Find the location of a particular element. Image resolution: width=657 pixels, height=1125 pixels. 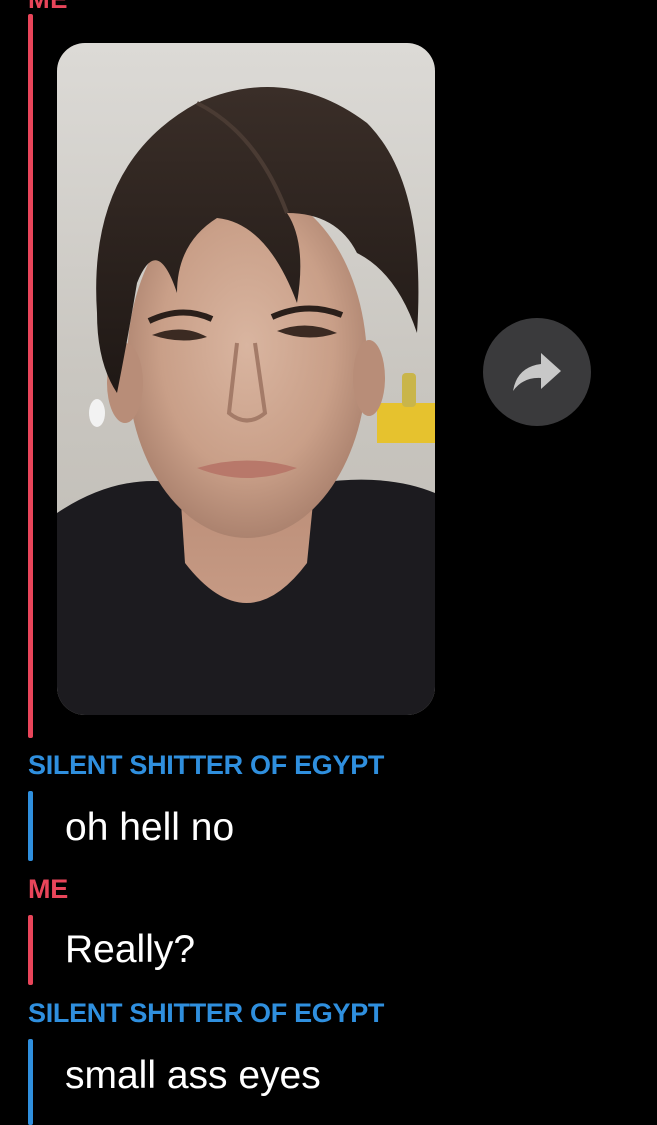

message-text: small ass eyes is located at coordinates (193, 1075).